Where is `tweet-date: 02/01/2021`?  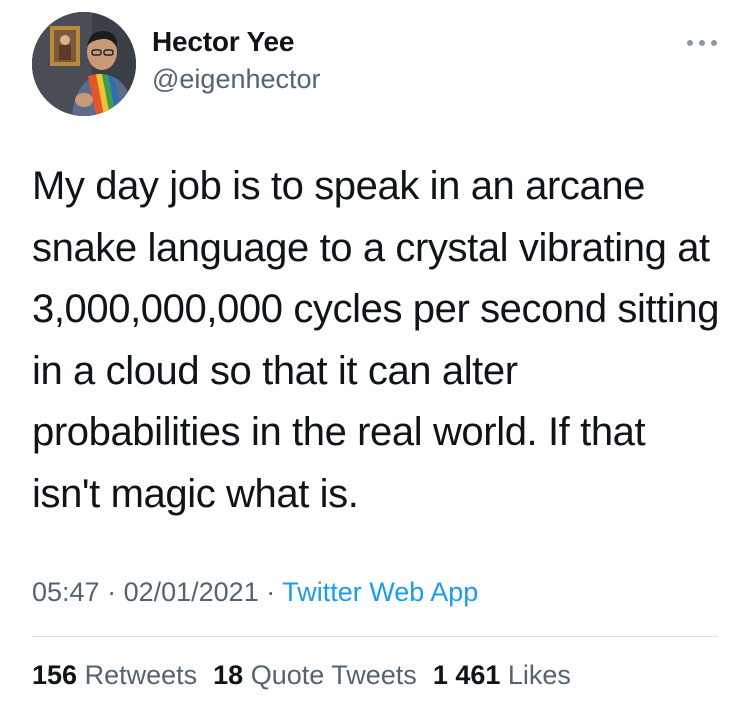 tweet-date: 02/01/2021 is located at coordinates (191, 592).